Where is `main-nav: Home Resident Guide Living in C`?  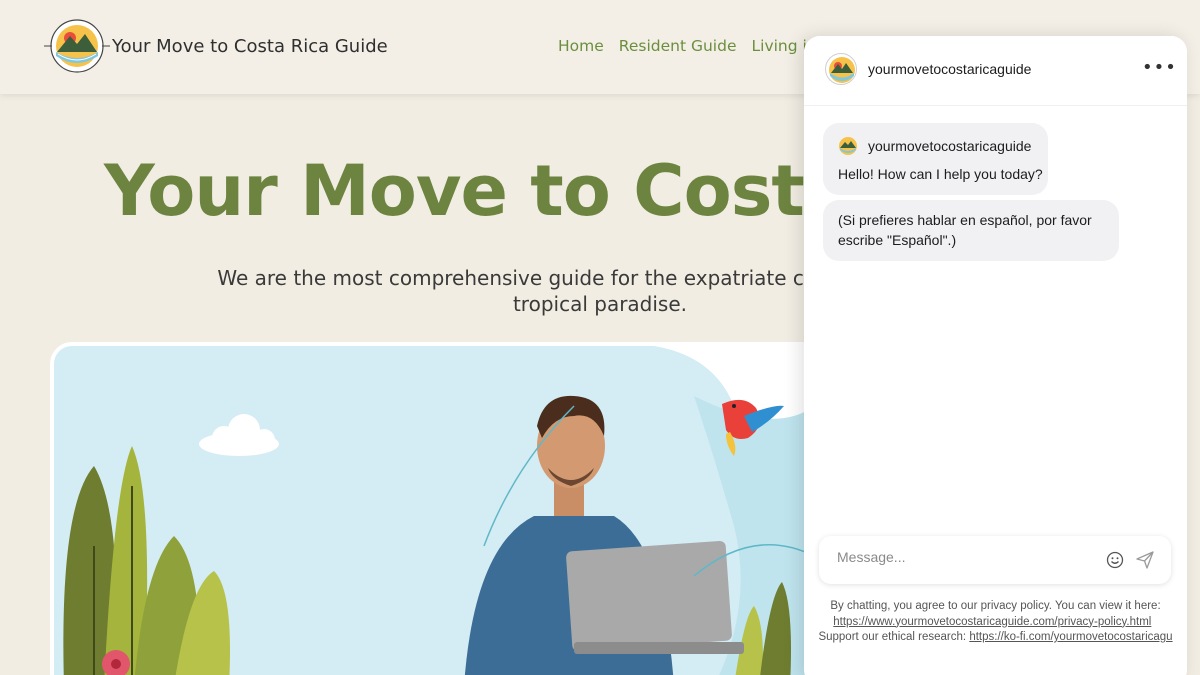 main-nav: Home Resident Guide Living in C is located at coordinates (695, 46).